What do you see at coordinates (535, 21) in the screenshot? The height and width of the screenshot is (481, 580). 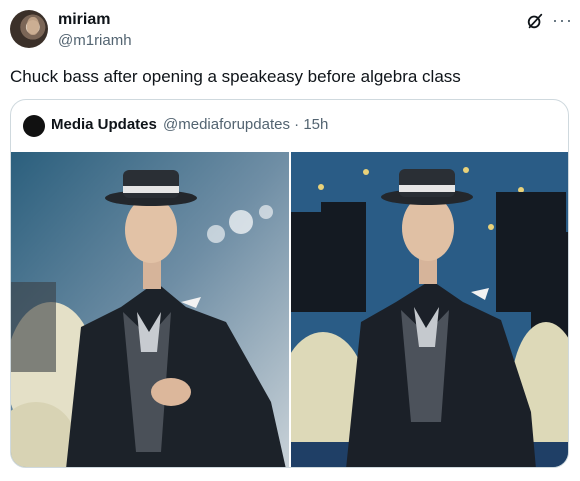 I see `grok-icon` at bounding box center [535, 21].